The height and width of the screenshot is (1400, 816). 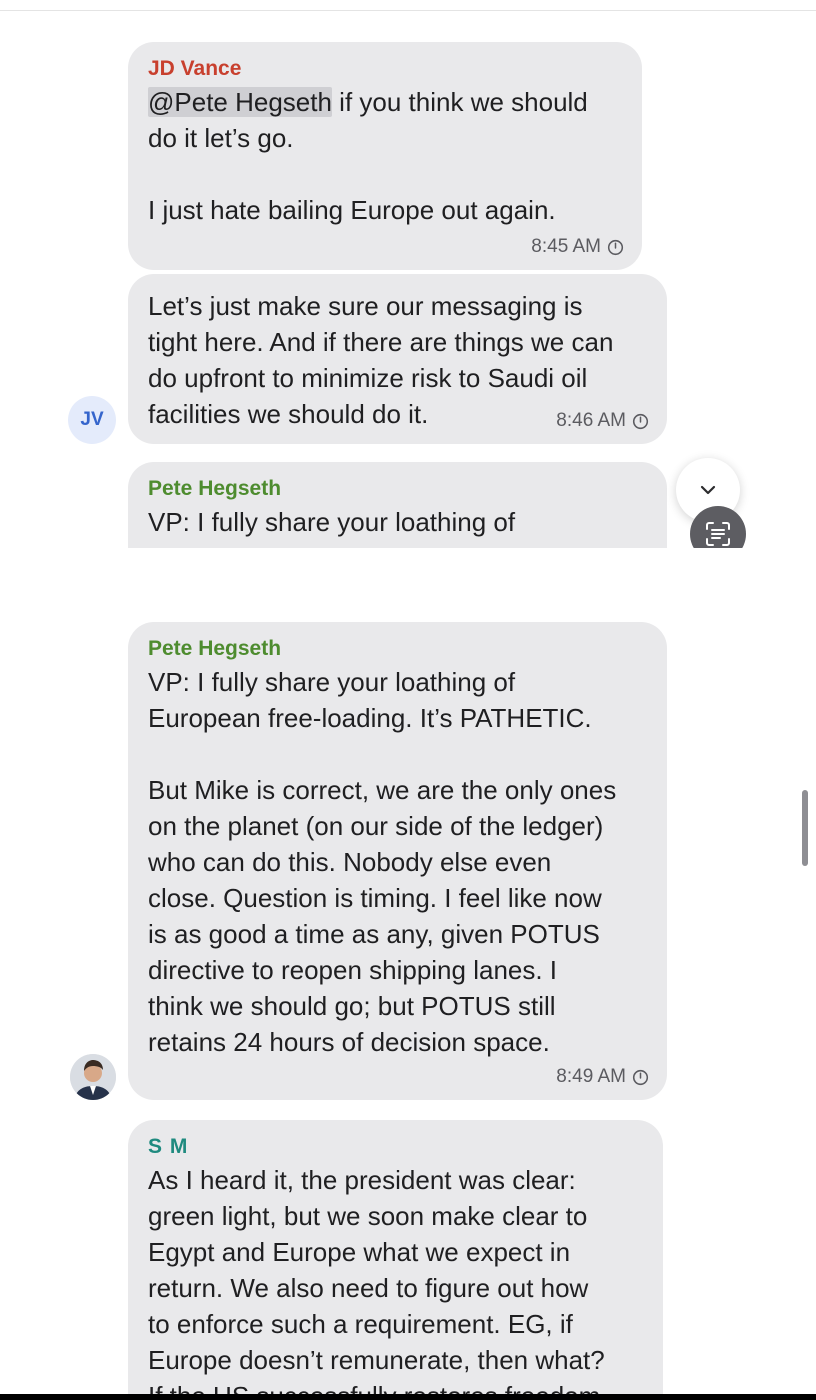 What do you see at coordinates (374, 934) in the screenshot?
I see `message-line: is as good a time as any, given POTUS` at bounding box center [374, 934].